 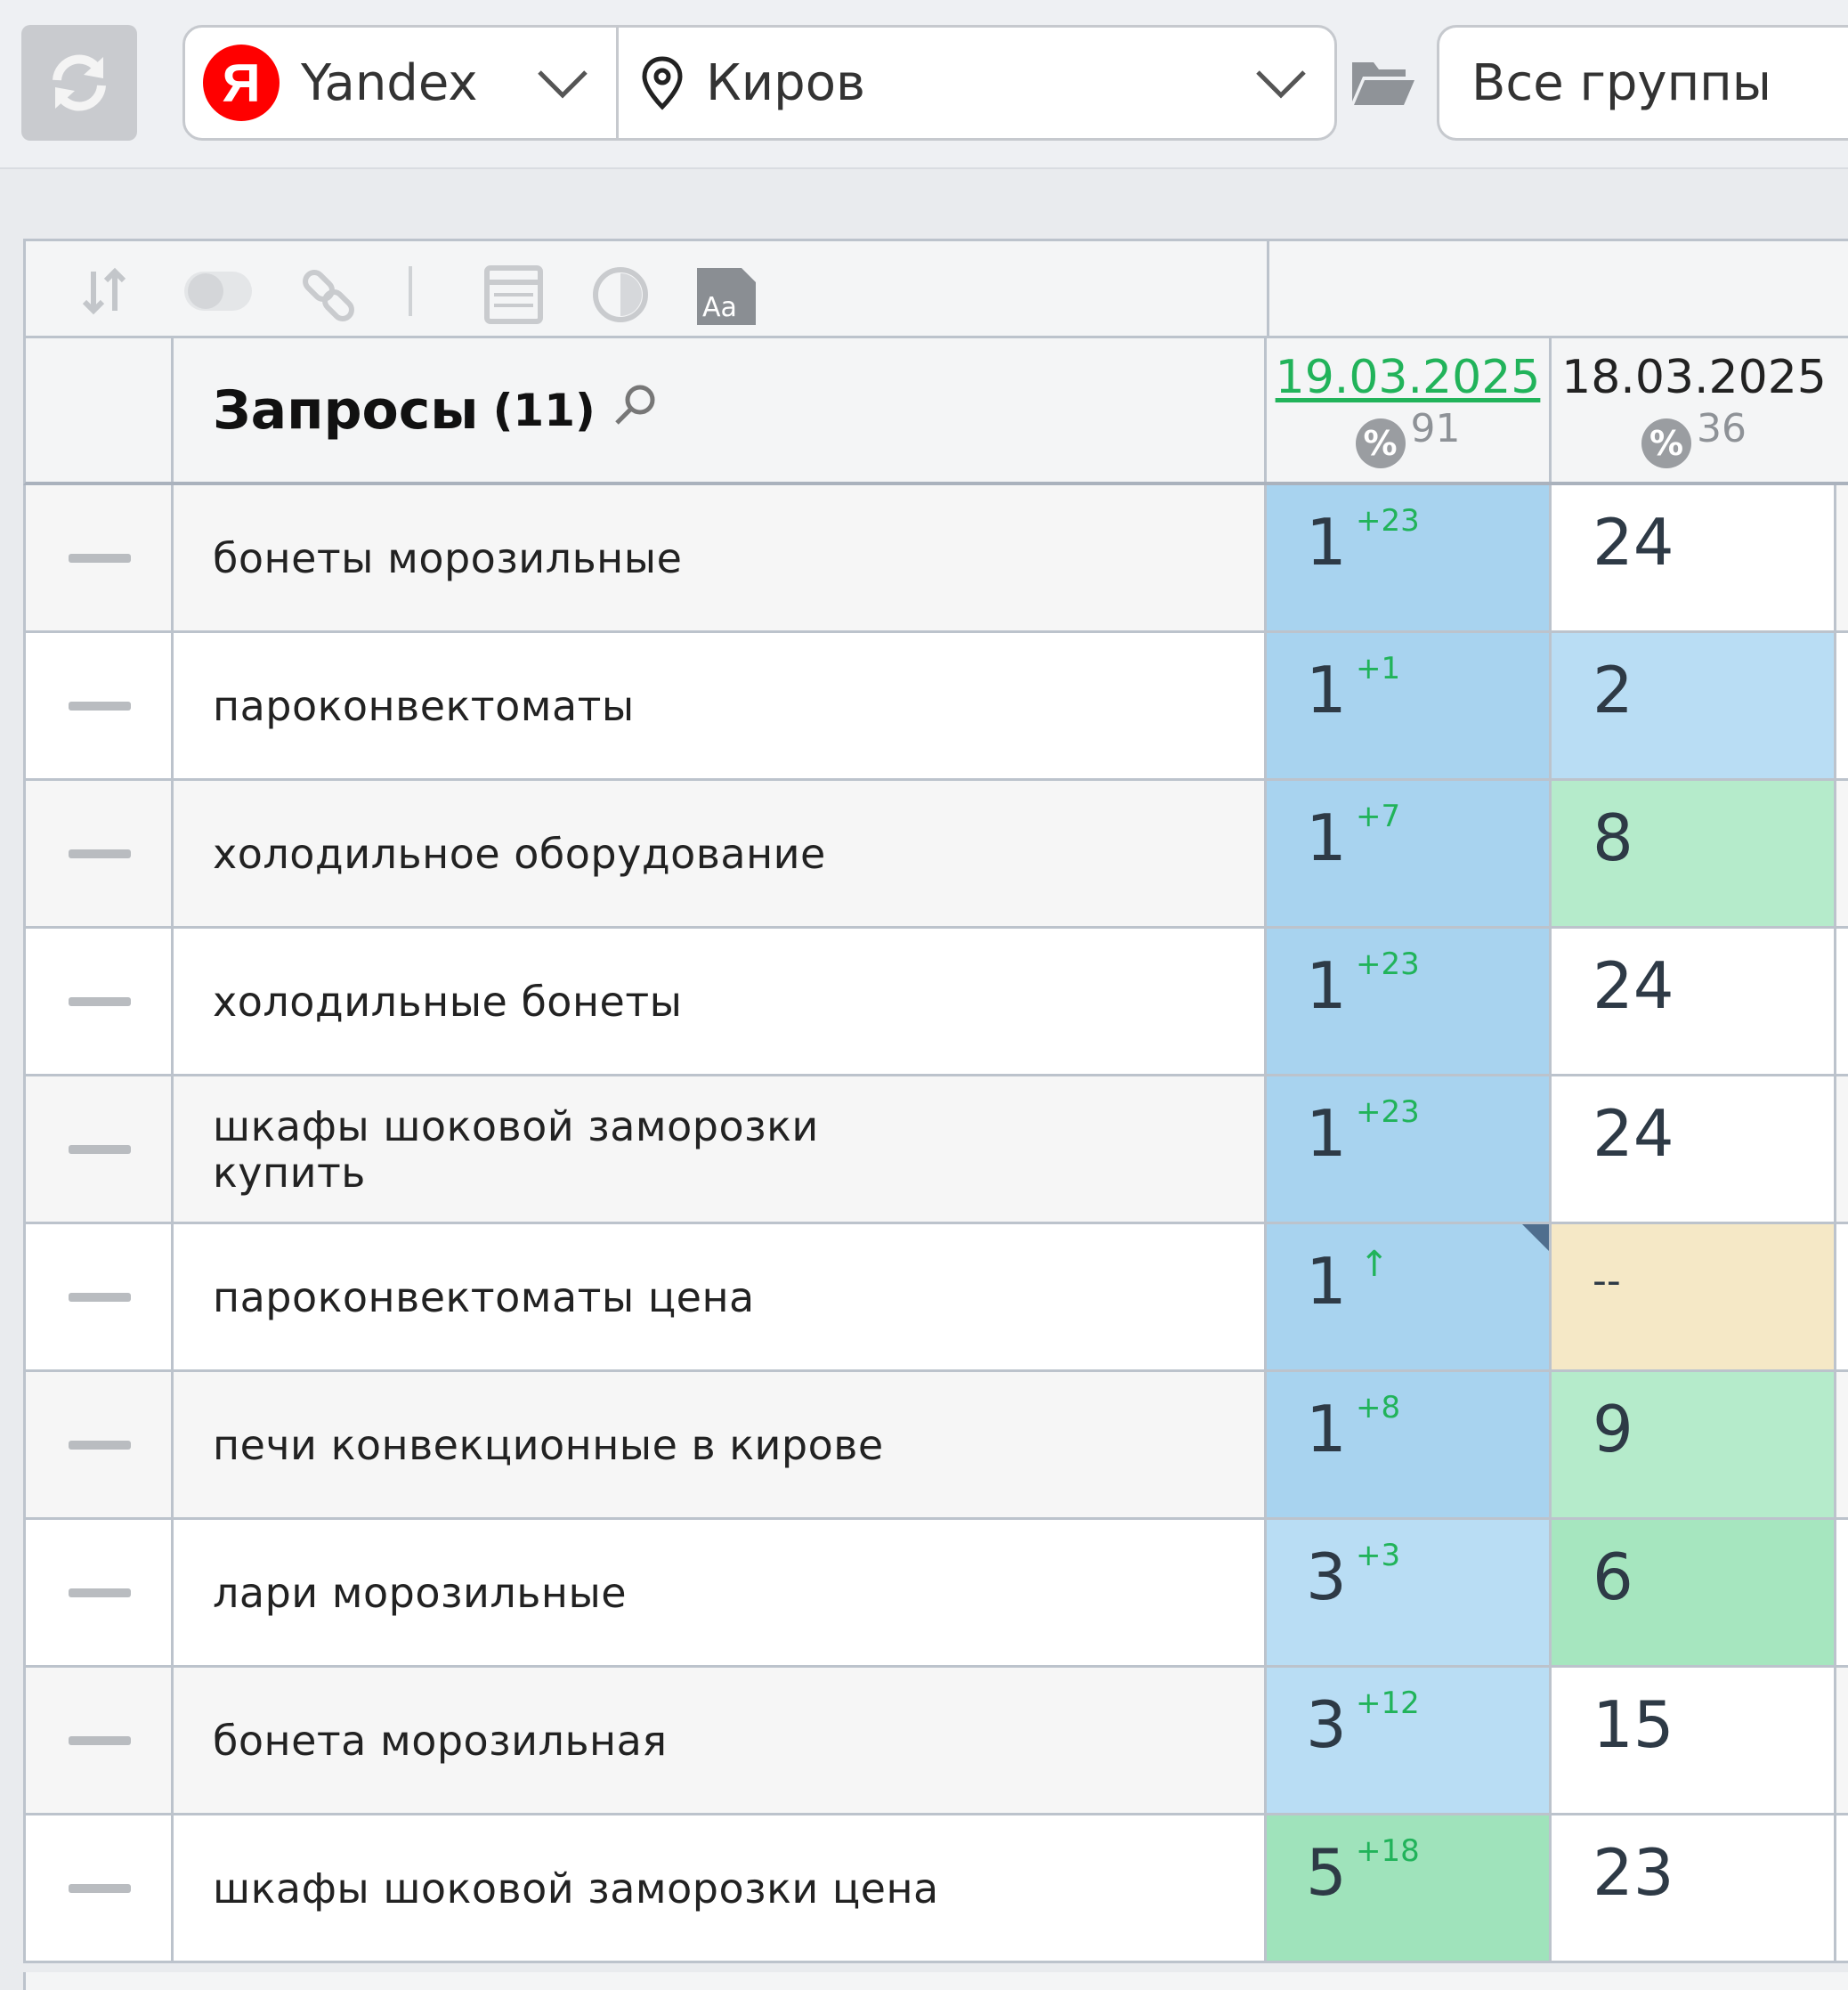 What do you see at coordinates (1642, 83) in the screenshot?
I see `group-dropdown: Все группы` at bounding box center [1642, 83].